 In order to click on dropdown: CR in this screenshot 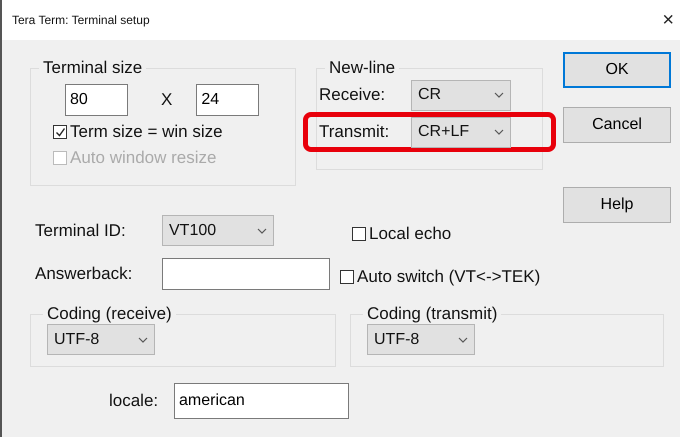, I will do `click(461, 95)`.